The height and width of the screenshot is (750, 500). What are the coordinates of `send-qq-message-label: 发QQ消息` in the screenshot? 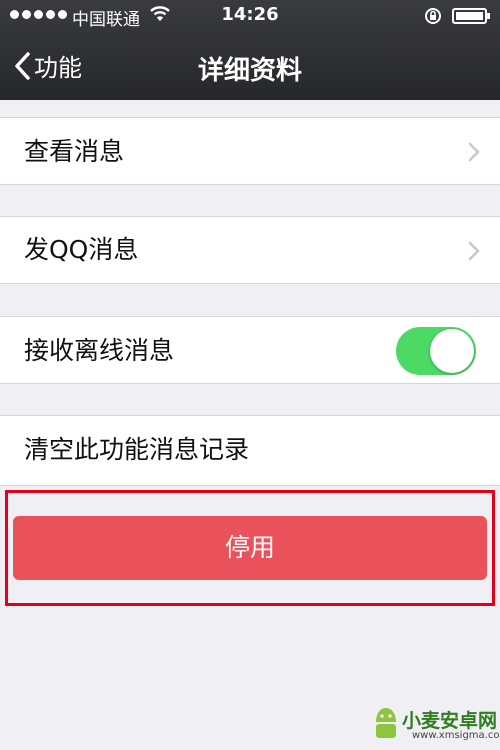 It's located at (81, 249).